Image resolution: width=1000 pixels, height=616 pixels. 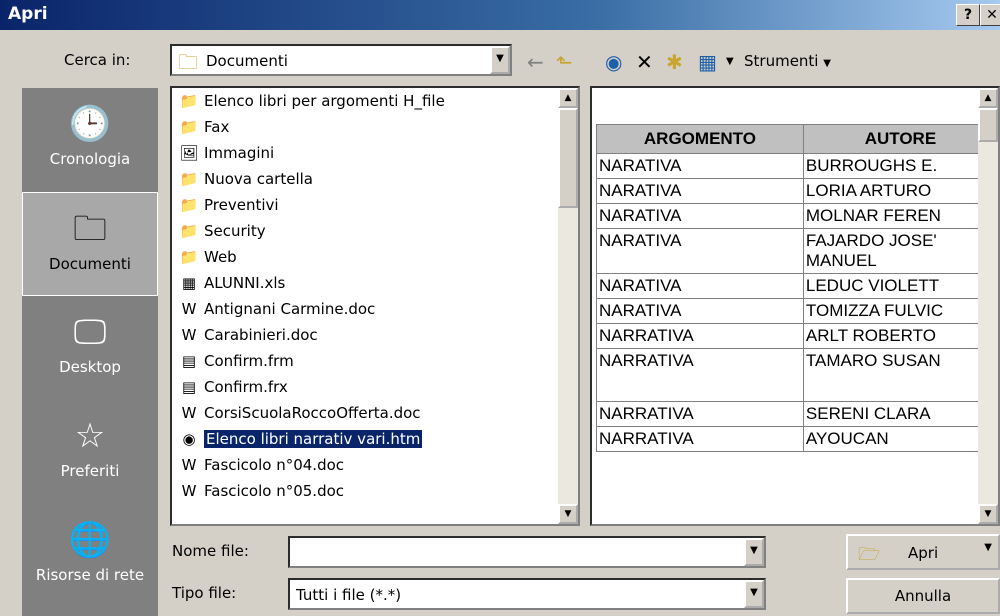 What do you see at coordinates (527, 594) in the screenshot?
I see `filetype-combo: Tutti i file (*.*) ▼` at bounding box center [527, 594].